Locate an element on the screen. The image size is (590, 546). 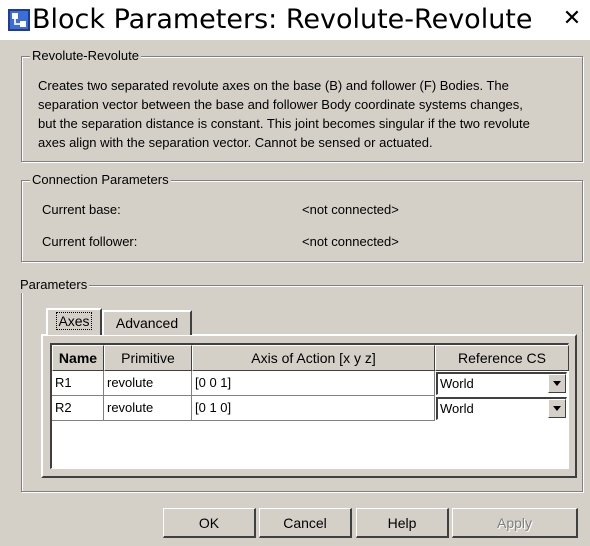
column-header-primitive: Primitive is located at coordinates (148, 358).